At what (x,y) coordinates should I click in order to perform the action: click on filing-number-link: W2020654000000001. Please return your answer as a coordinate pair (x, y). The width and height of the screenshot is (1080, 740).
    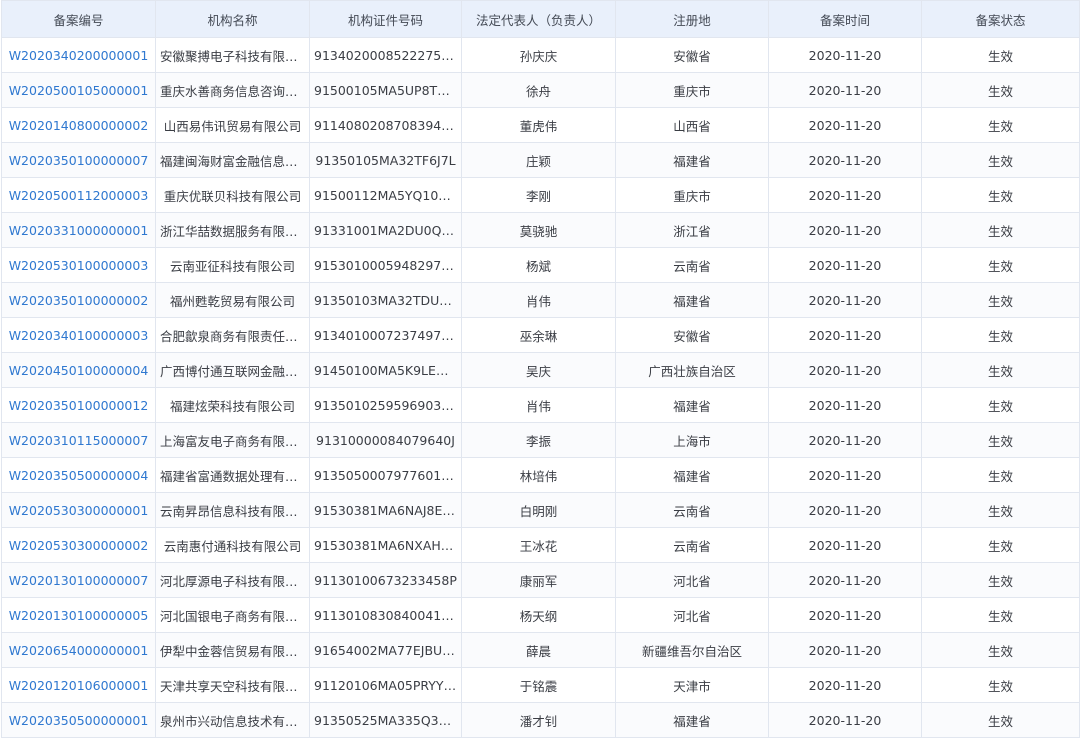
    Looking at the image, I should click on (78, 650).